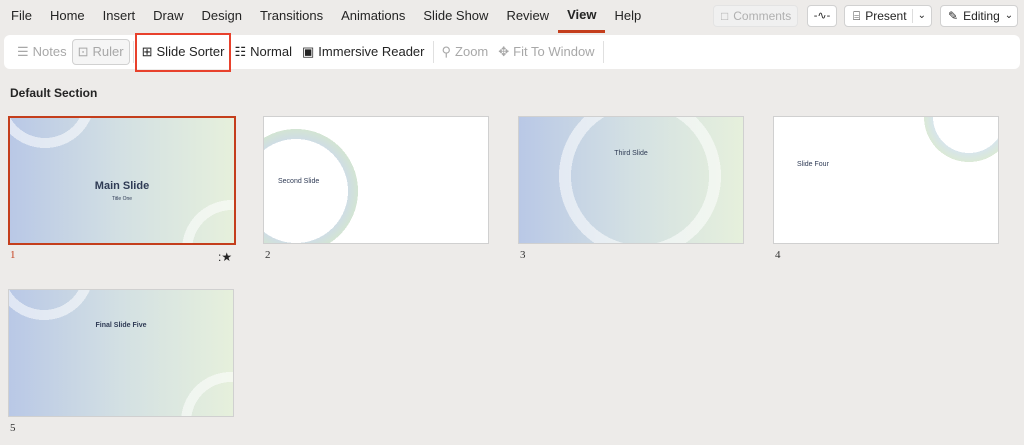 This screenshot has width=1024, height=445. What do you see at coordinates (1009, 15) in the screenshot?
I see `chevron-down-icon: ⌄` at bounding box center [1009, 15].